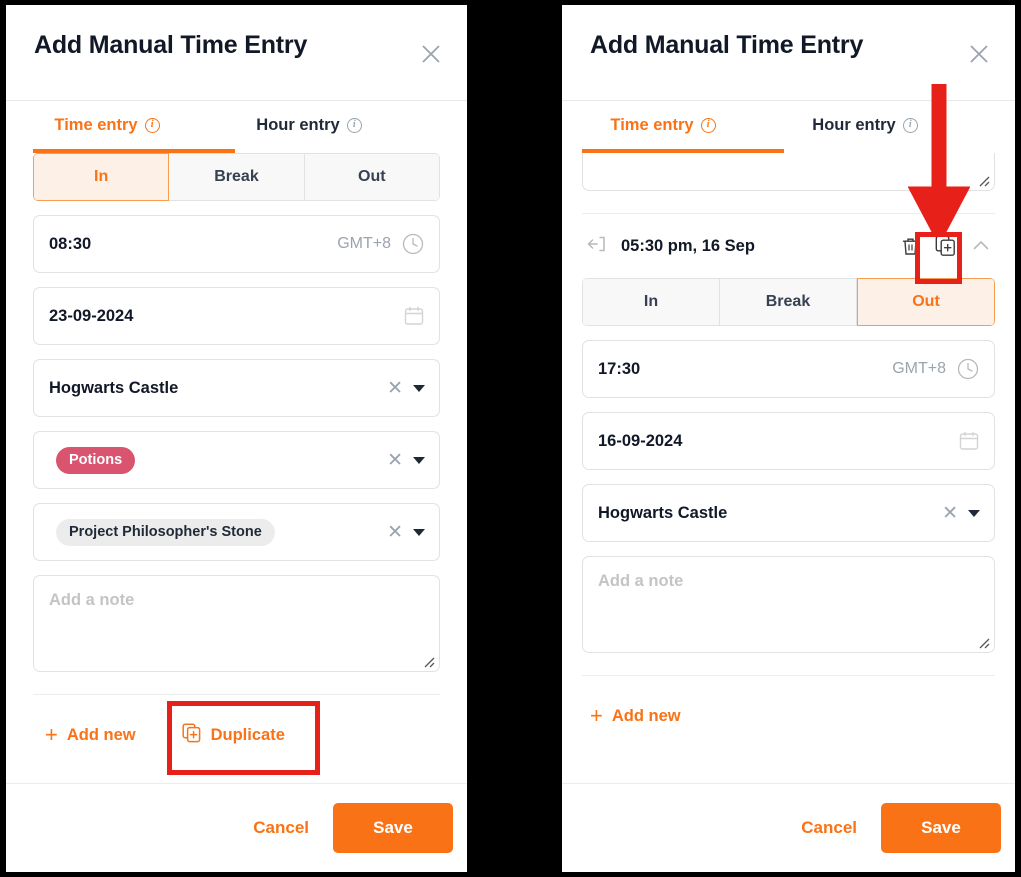 The height and width of the screenshot is (877, 1021). Describe the element at coordinates (688, 245) in the screenshot. I see `entry-row-label: 05:30 pm, 16 Sep` at that location.